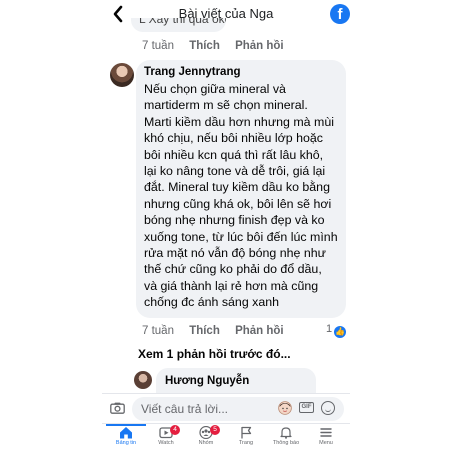  What do you see at coordinates (246, 443) in the screenshot?
I see `nav-label: Trang` at bounding box center [246, 443].